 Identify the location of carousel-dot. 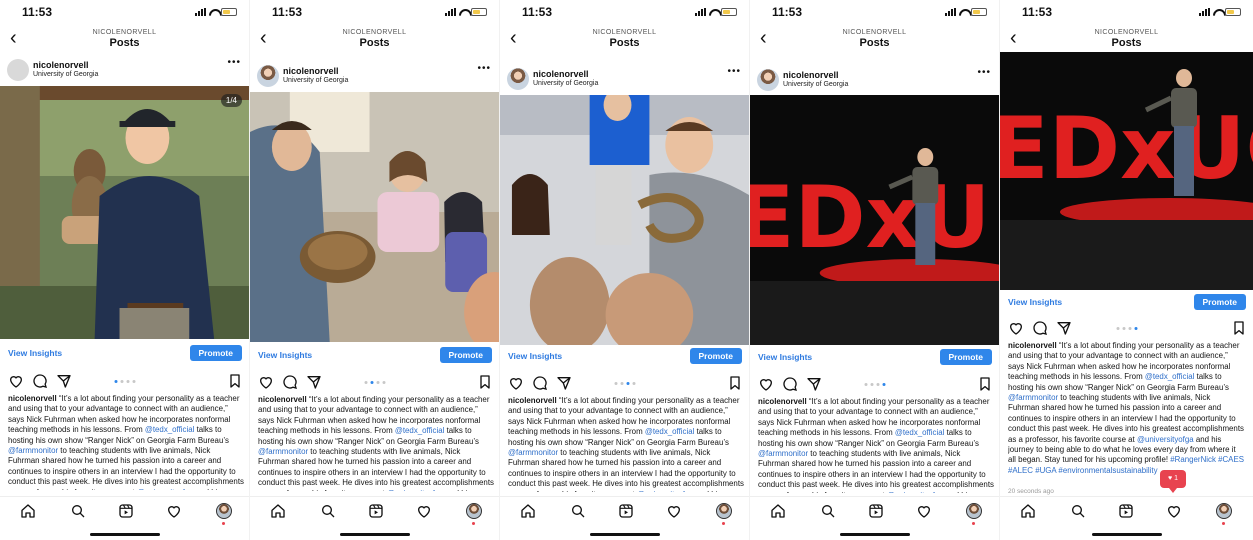
(871, 384).